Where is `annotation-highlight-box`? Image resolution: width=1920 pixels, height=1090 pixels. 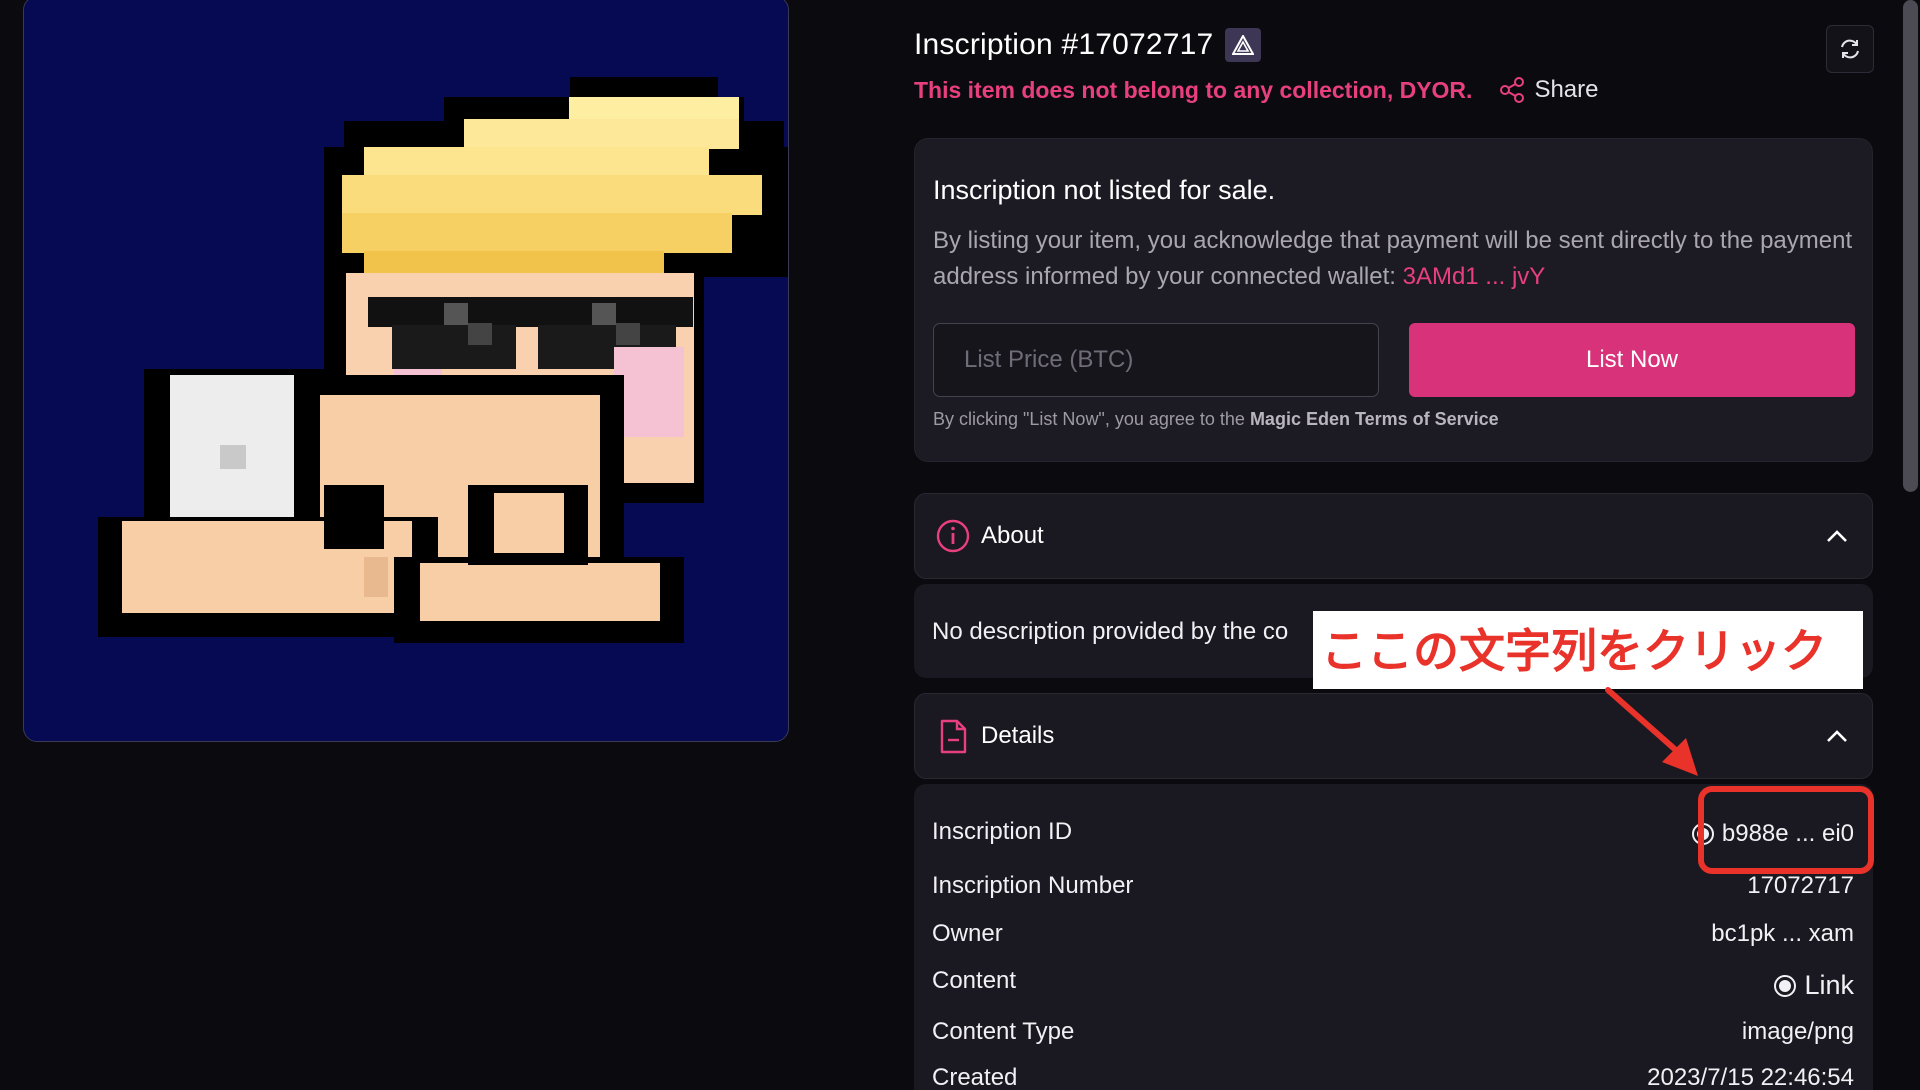 annotation-highlight-box is located at coordinates (1786, 830).